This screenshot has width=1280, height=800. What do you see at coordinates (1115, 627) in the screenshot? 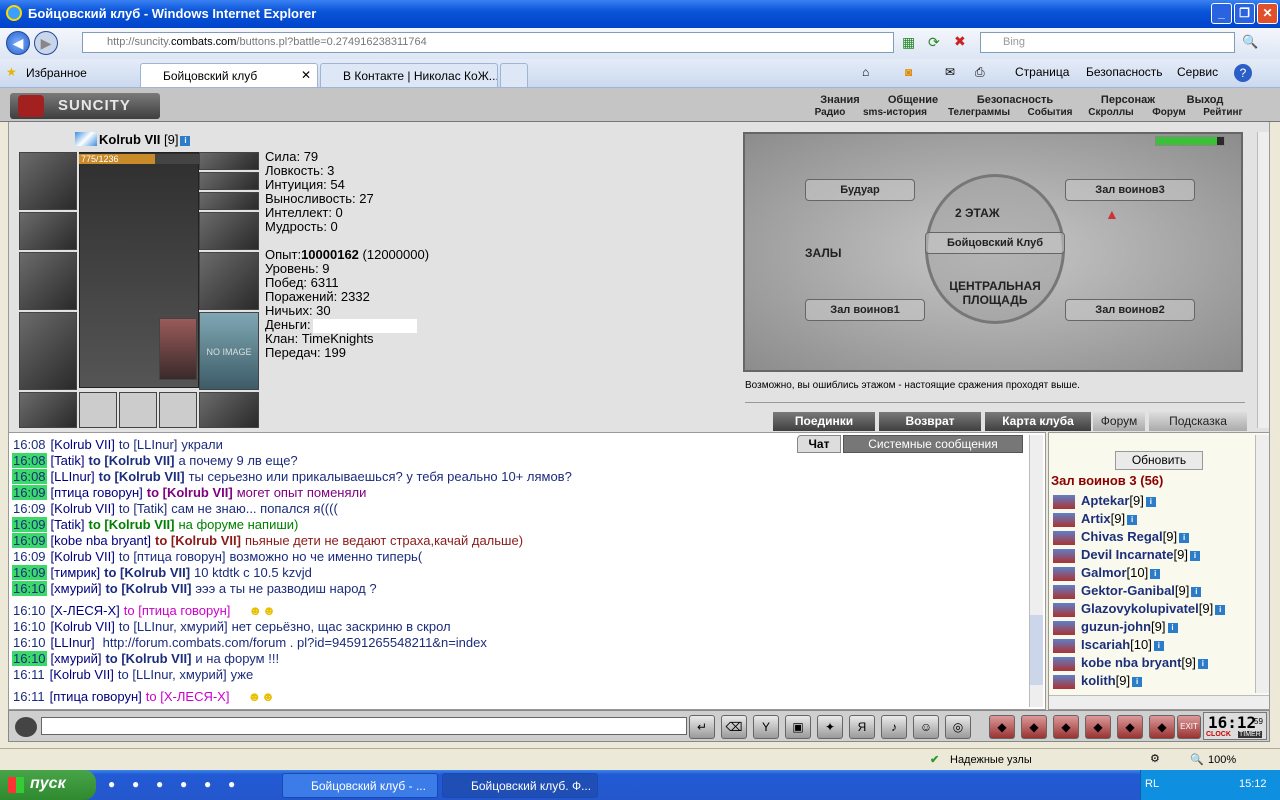
I see `user-list-item: guzun-john[9] i` at bounding box center [1115, 627].